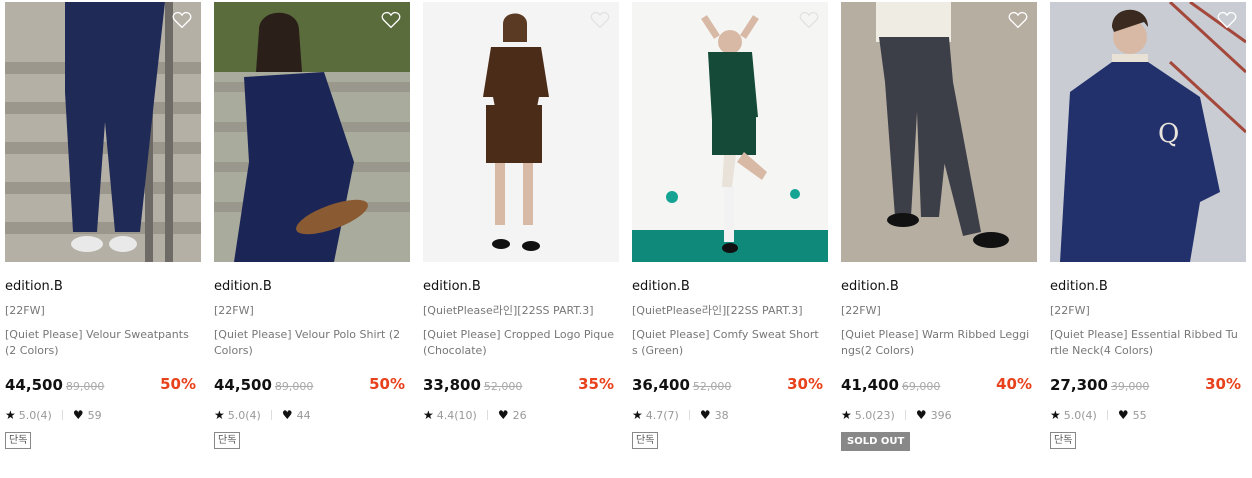 Image resolution: width=1252 pixels, height=478 pixels. Describe the element at coordinates (874, 415) in the screenshot. I see `rating-value: 5.0(23)` at that location.